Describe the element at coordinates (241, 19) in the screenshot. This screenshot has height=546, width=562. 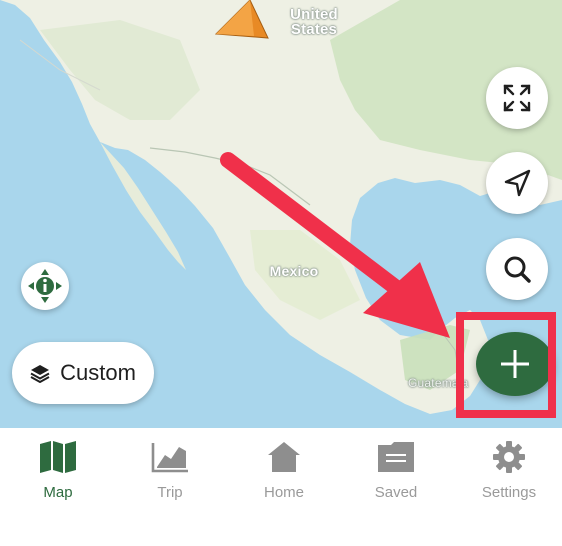
I see `user-location-marker` at that location.